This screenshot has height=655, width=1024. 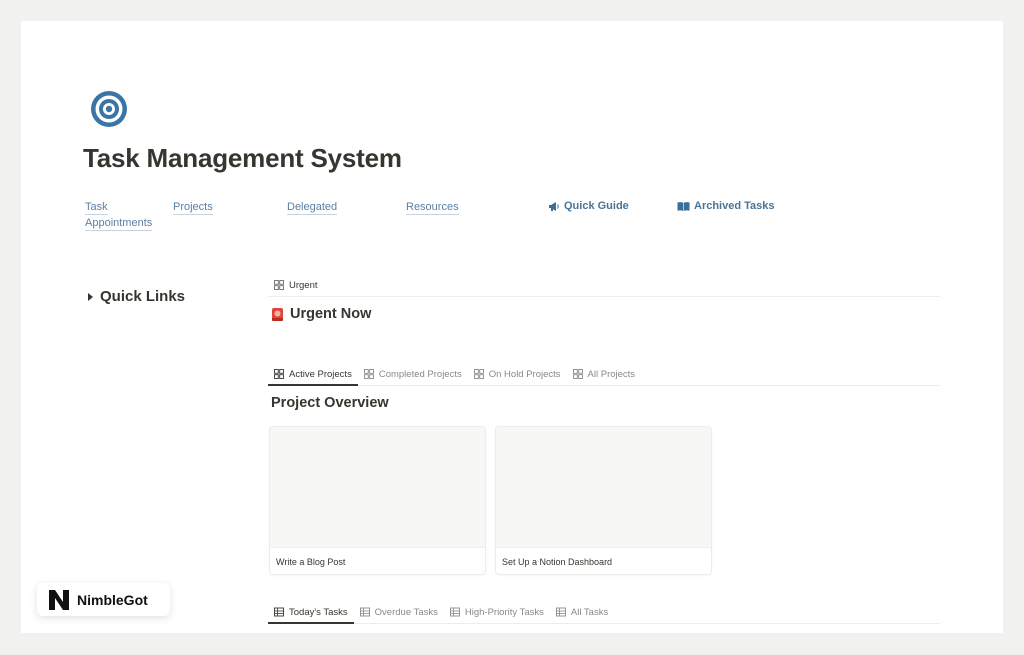 I want to click on link-quick-guide: Quick Guide, so click(x=588, y=206).